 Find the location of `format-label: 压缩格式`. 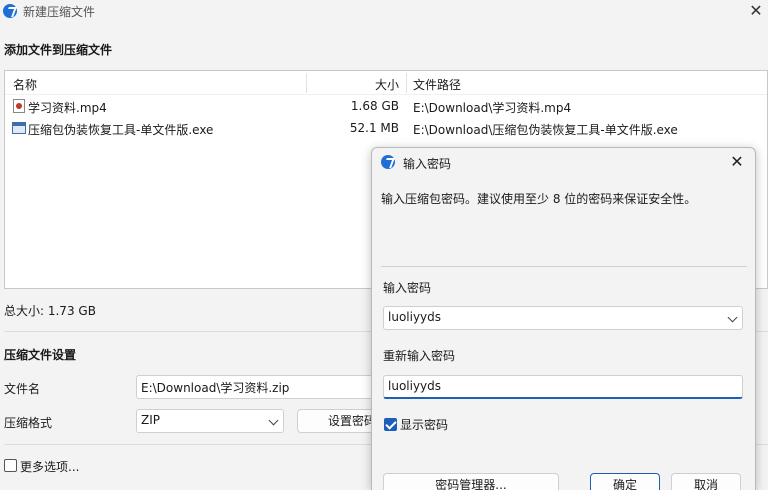

format-label: 压缩格式 is located at coordinates (28, 423).